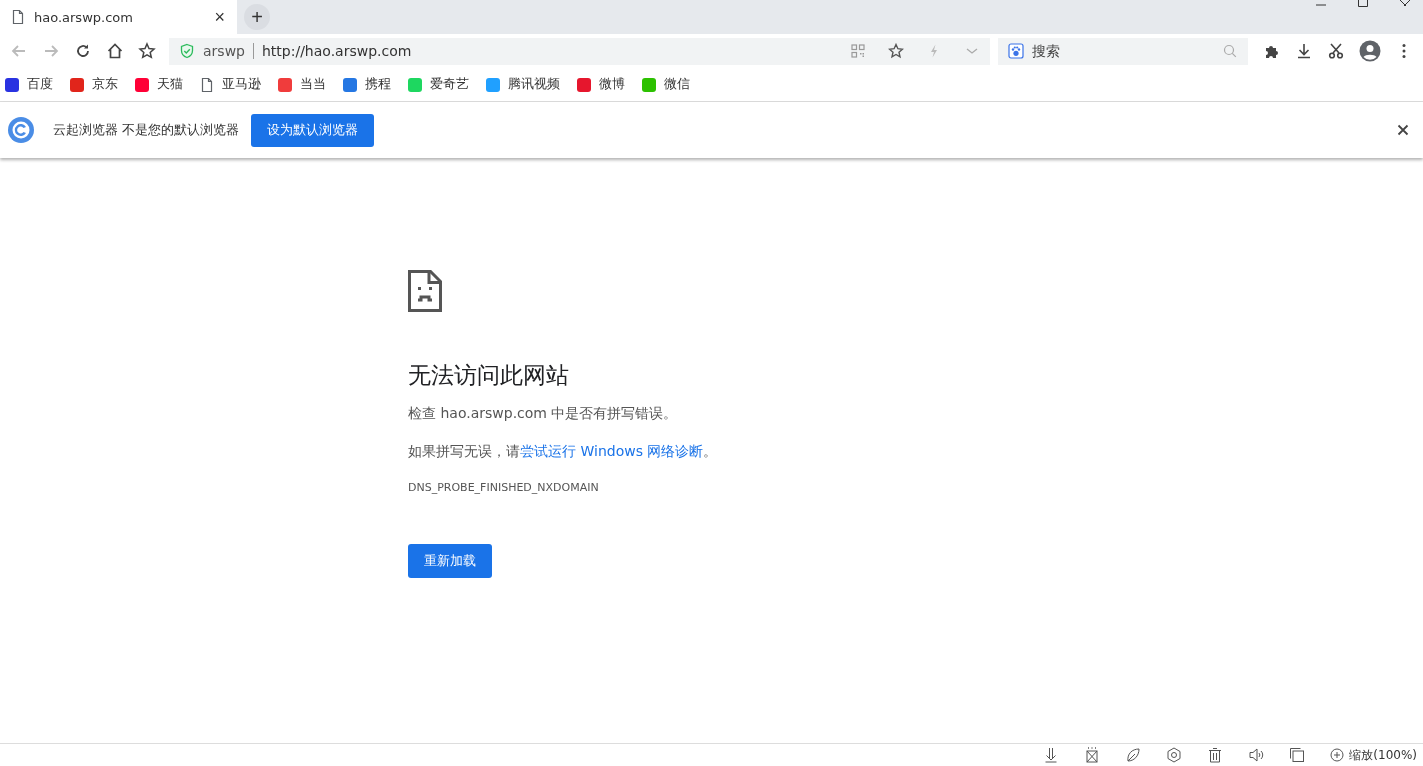 This screenshot has width=1423, height=766. I want to click on error-title: 无法访问此网站, so click(488, 375).